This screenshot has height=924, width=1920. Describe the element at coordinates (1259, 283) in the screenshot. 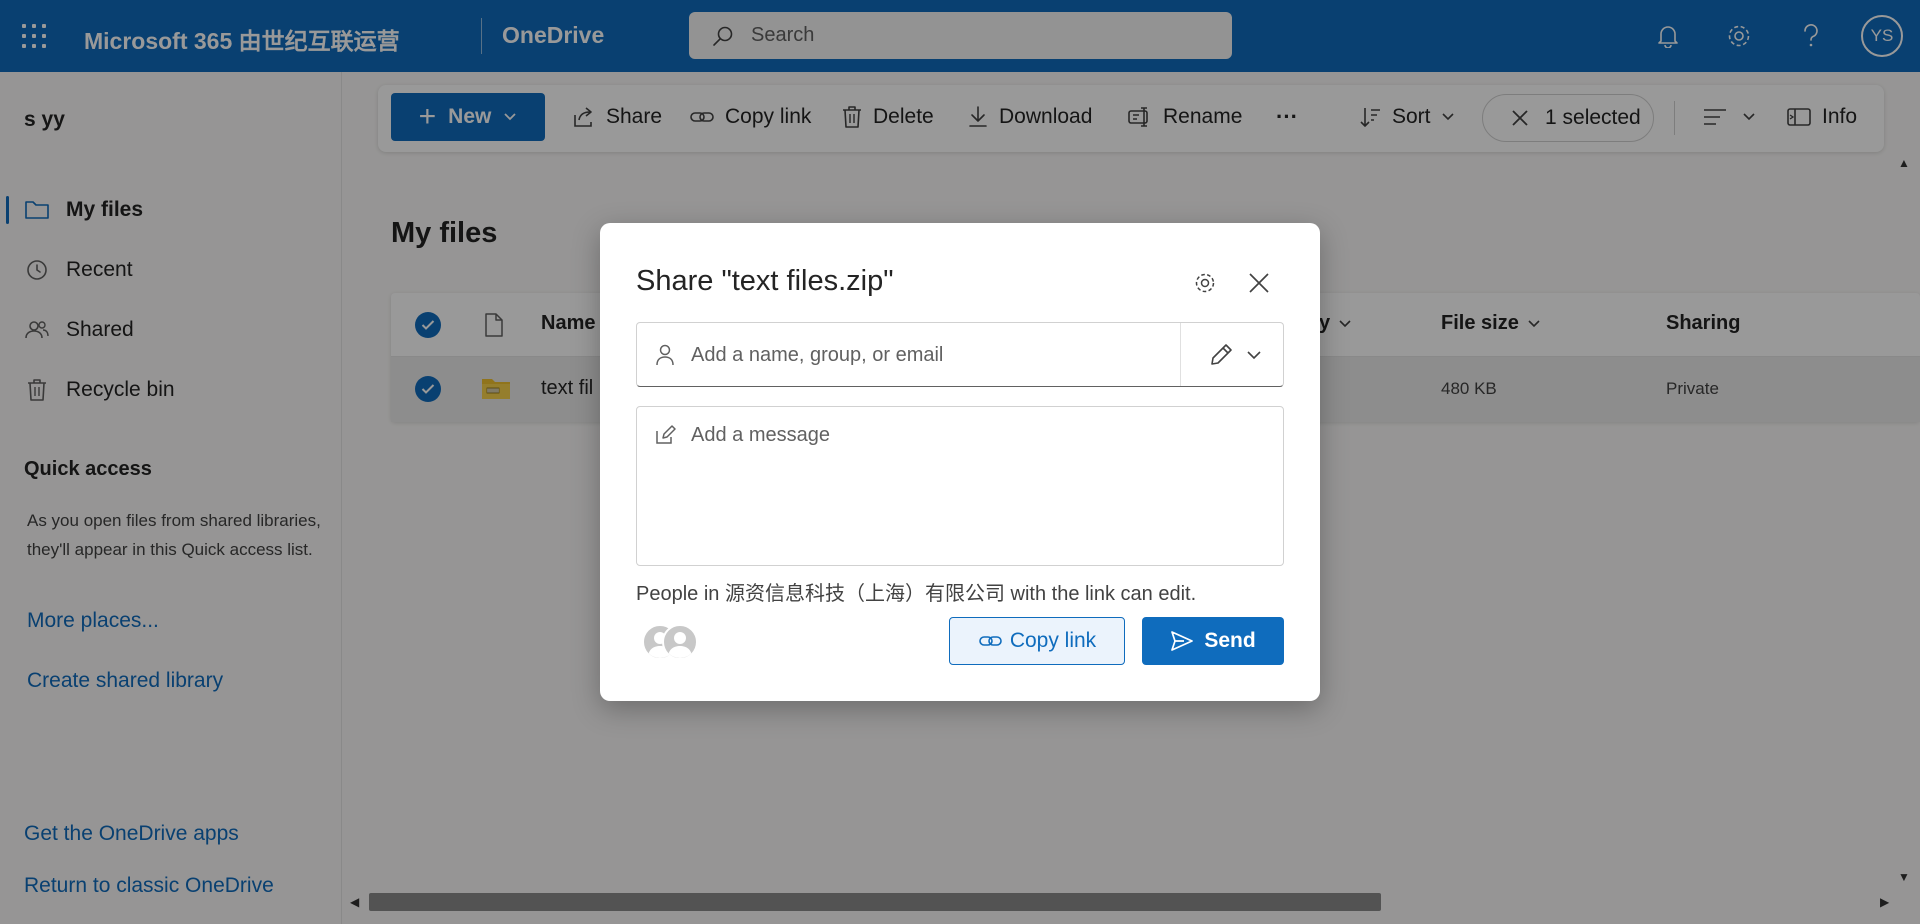

I see `close-dialog-icon` at that location.